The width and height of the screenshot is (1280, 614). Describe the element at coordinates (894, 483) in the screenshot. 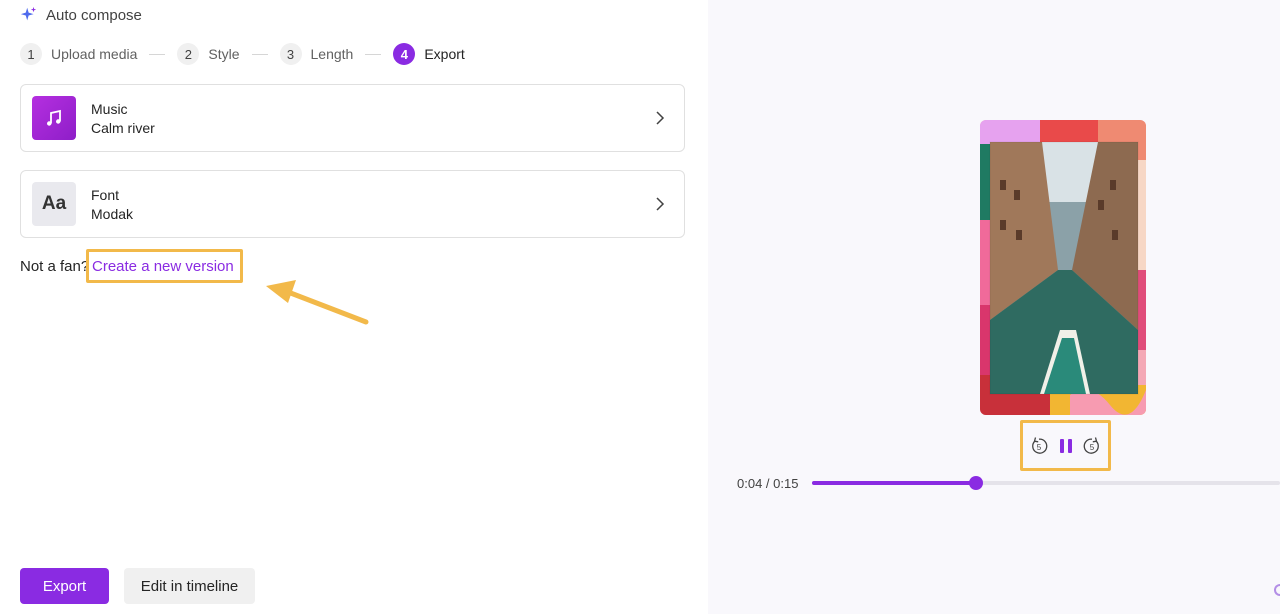

I see `seek-bar-progress` at that location.